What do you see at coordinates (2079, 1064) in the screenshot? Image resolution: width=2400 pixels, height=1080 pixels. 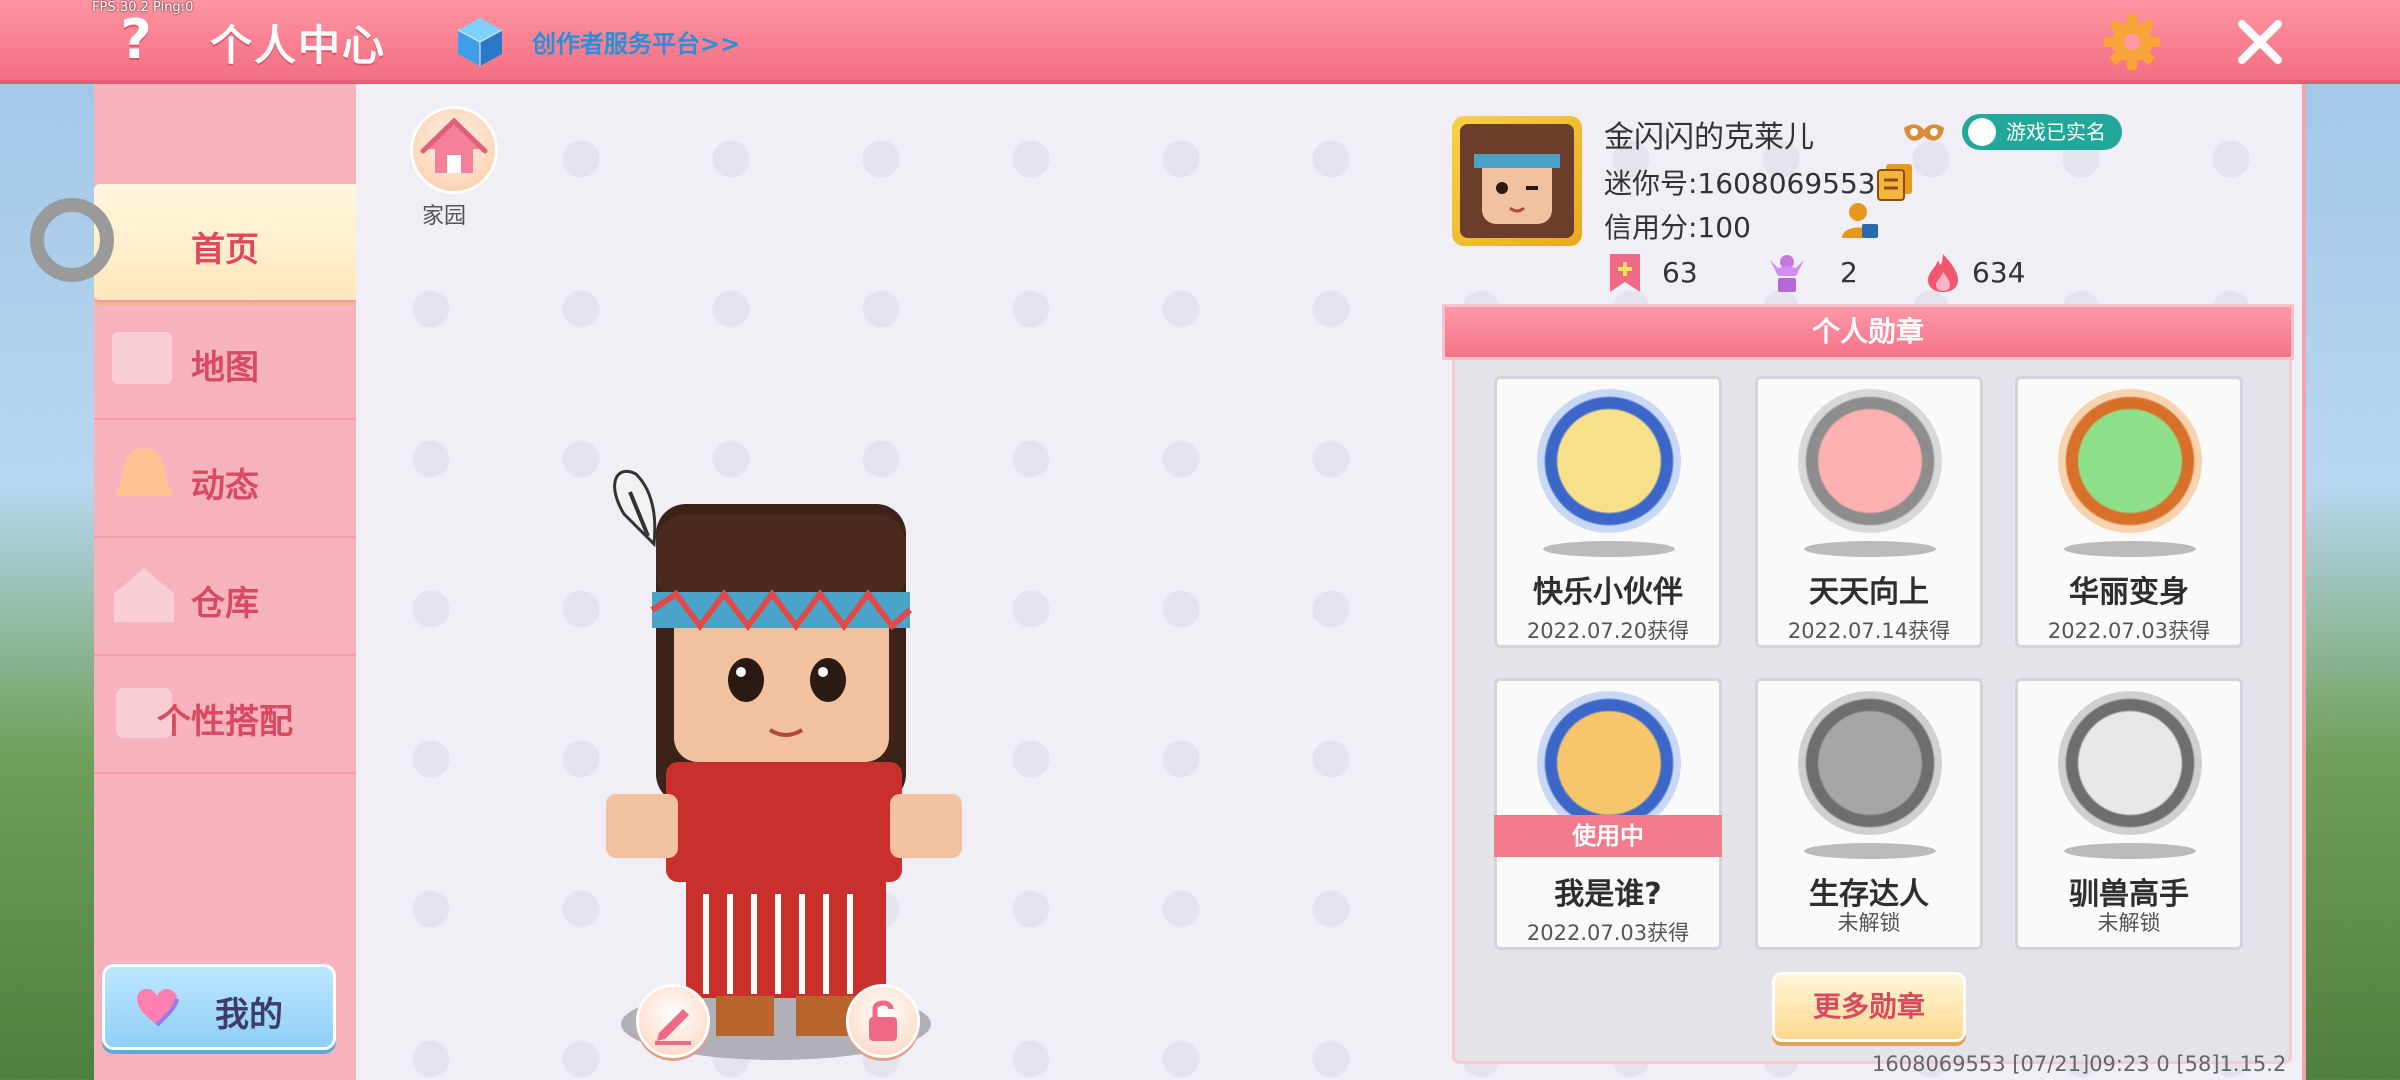 I see `footer-build-info: 1608069553 [07/21]09:23 0 [58]1.15.2` at bounding box center [2079, 1064].